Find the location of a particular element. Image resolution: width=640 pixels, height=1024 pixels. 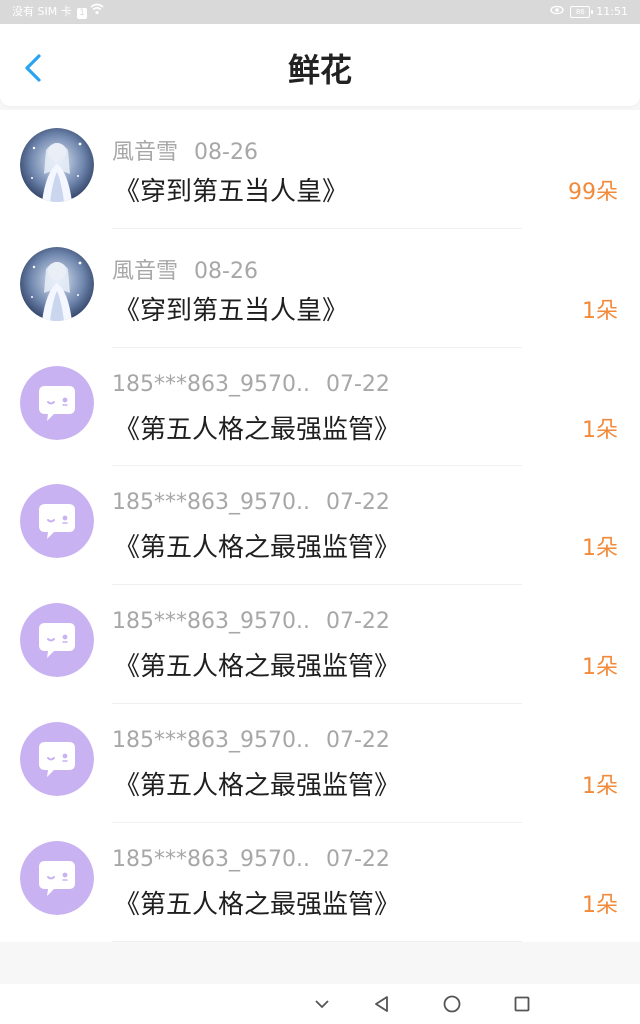

page-title: 鲜花 is located at coordinates (319, 70).